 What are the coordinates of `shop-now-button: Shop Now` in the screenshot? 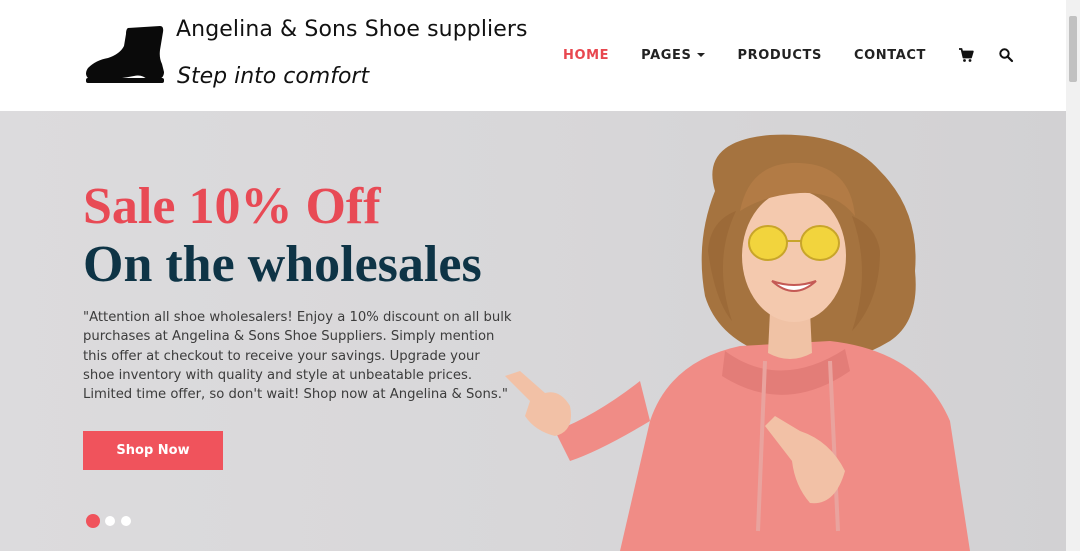 It's located at (153, 450).